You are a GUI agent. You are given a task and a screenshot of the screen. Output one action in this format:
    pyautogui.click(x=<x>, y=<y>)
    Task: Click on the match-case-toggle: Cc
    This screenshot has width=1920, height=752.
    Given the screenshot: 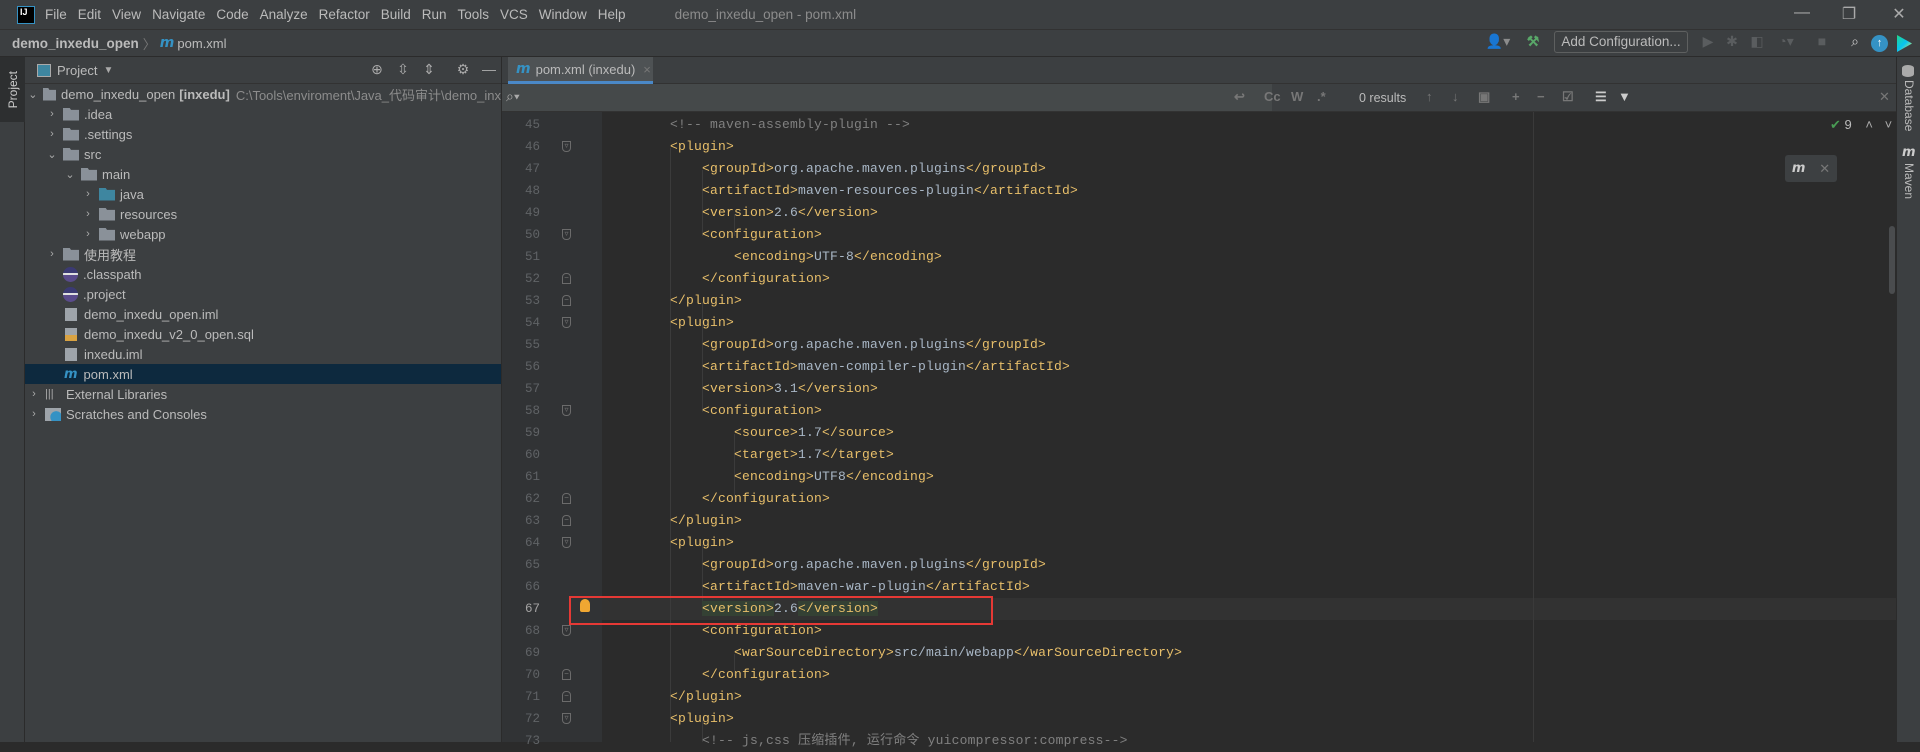 What is the action you would take?
    pyautogui.click(x=1272, y=96)
    